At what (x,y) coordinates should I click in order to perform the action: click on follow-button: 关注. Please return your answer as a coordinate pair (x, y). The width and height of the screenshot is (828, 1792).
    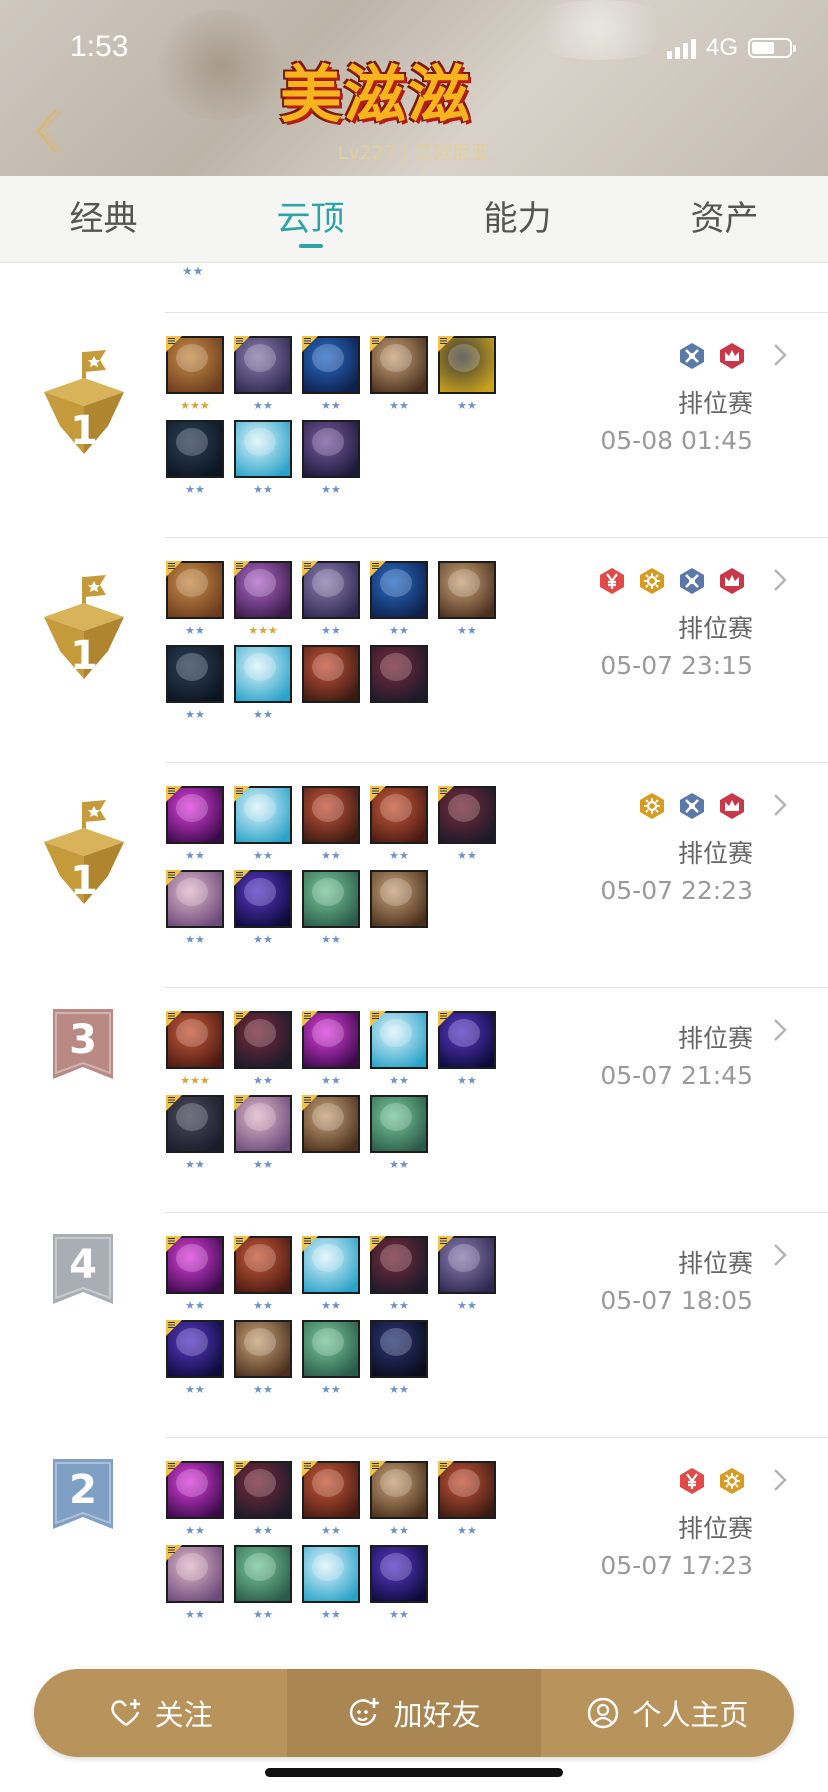
    Looking at the image, I should click on (160, 1713).